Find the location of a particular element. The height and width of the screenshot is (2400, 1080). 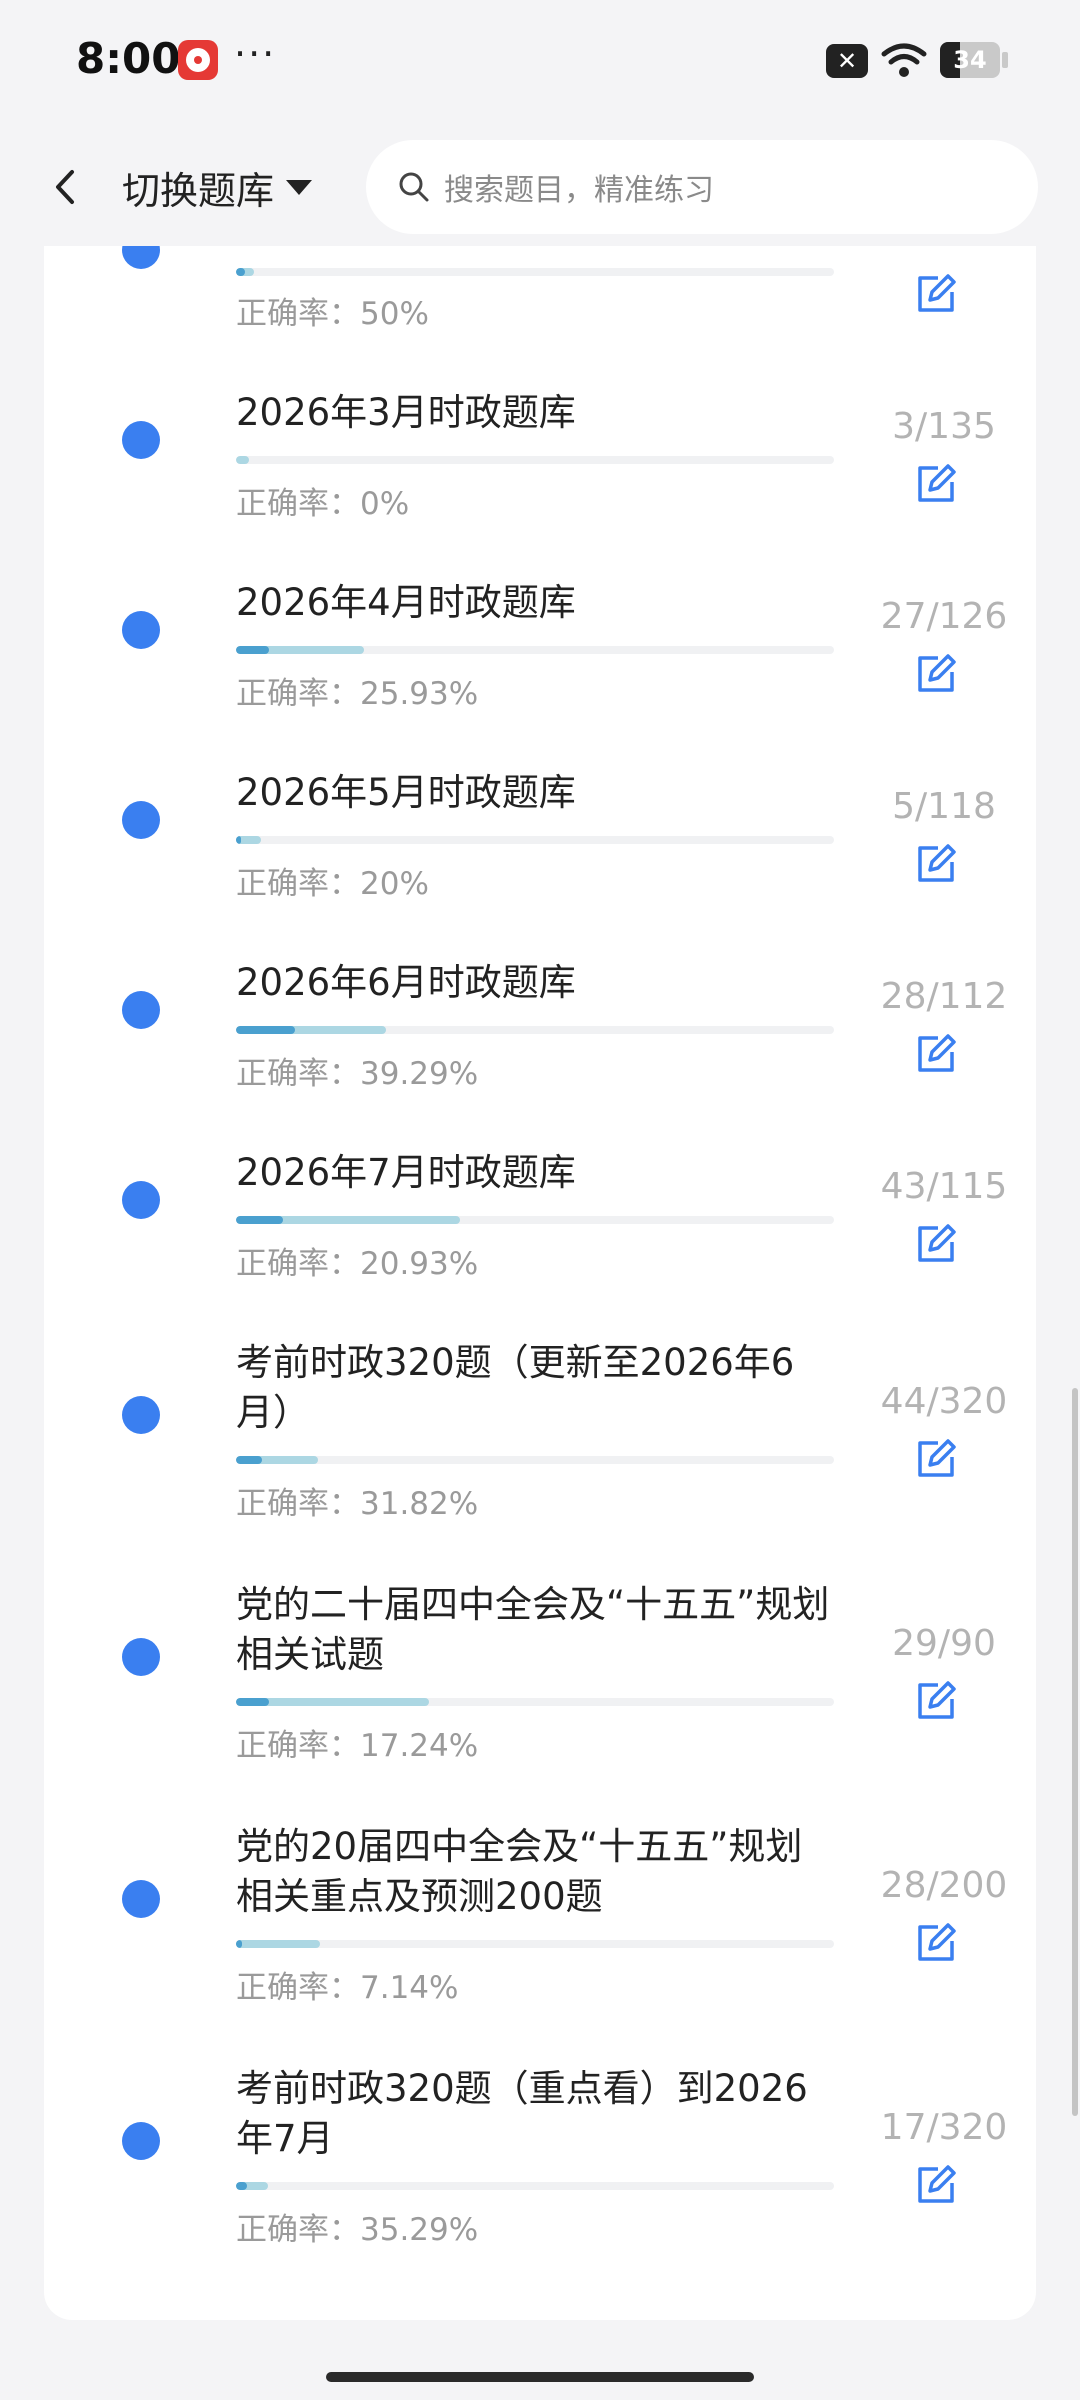

status-bar: 8:00 ··· ✕ 34 is located at coordinates (540, 64).